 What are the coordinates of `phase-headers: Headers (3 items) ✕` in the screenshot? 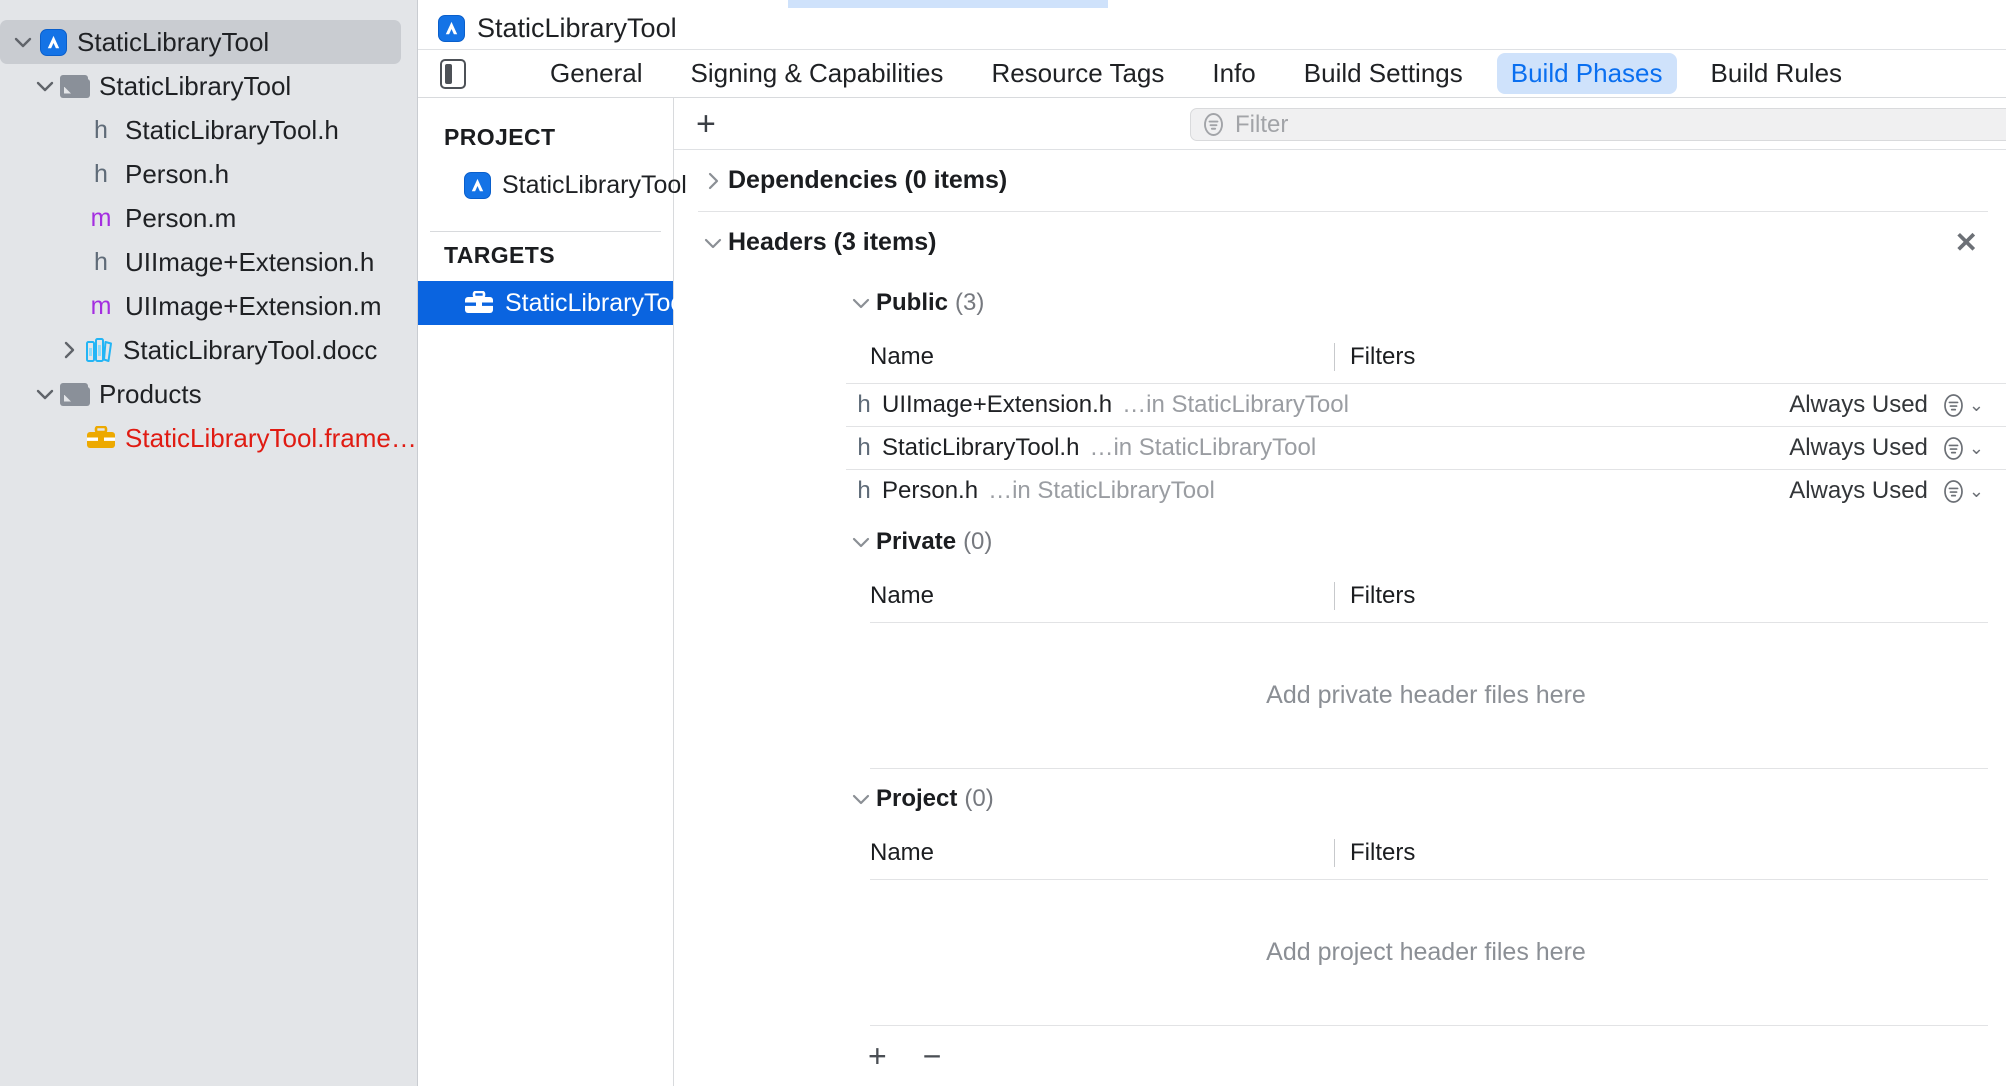 It's located at (1340, 242).